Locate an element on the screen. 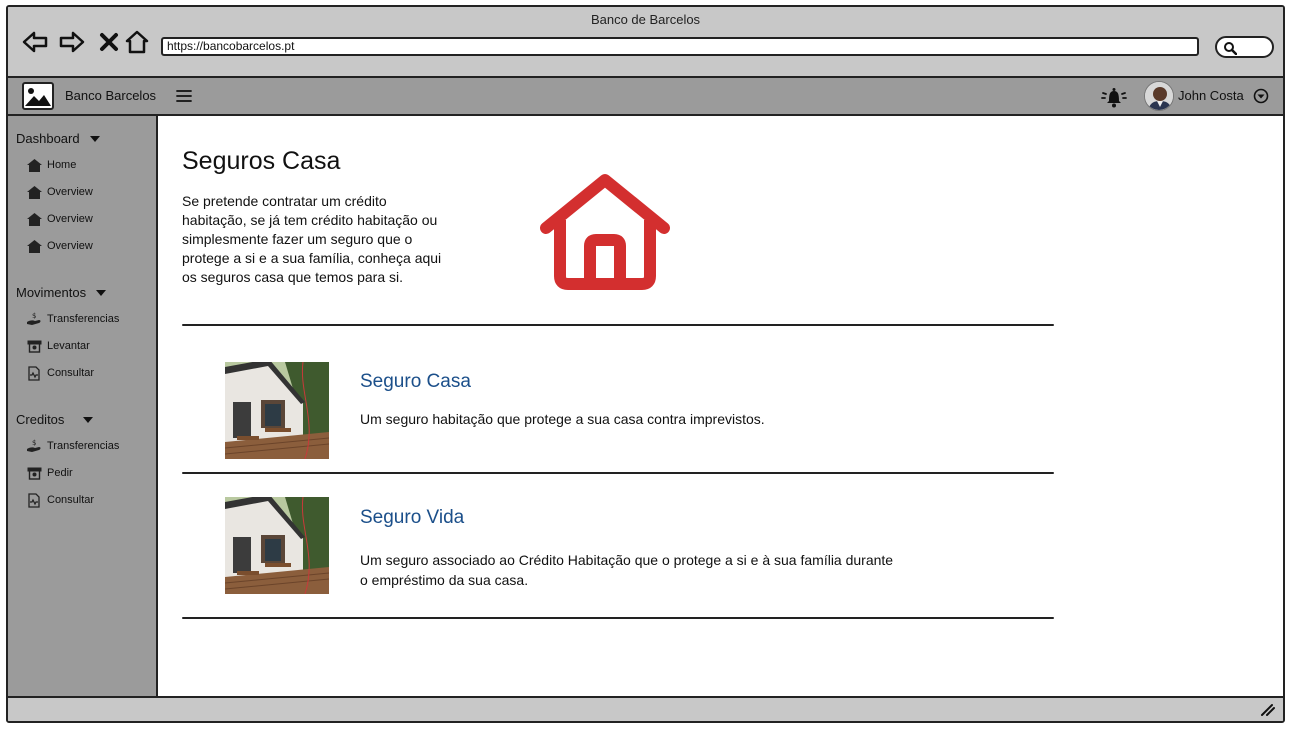 This screenshot has width=1290, height=729. sidebar-item-label: Pedir is located at coordinates (60, 473).